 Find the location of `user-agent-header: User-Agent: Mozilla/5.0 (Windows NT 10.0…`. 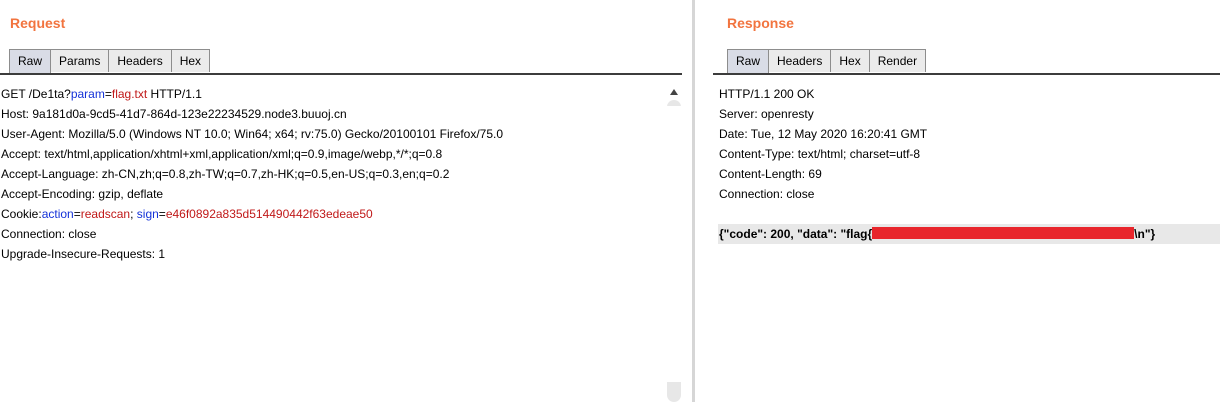

user-agent-header: User-Agent: Mozilla/5.0 (Windows NT 10.0… is located at coordinates (252, 134).